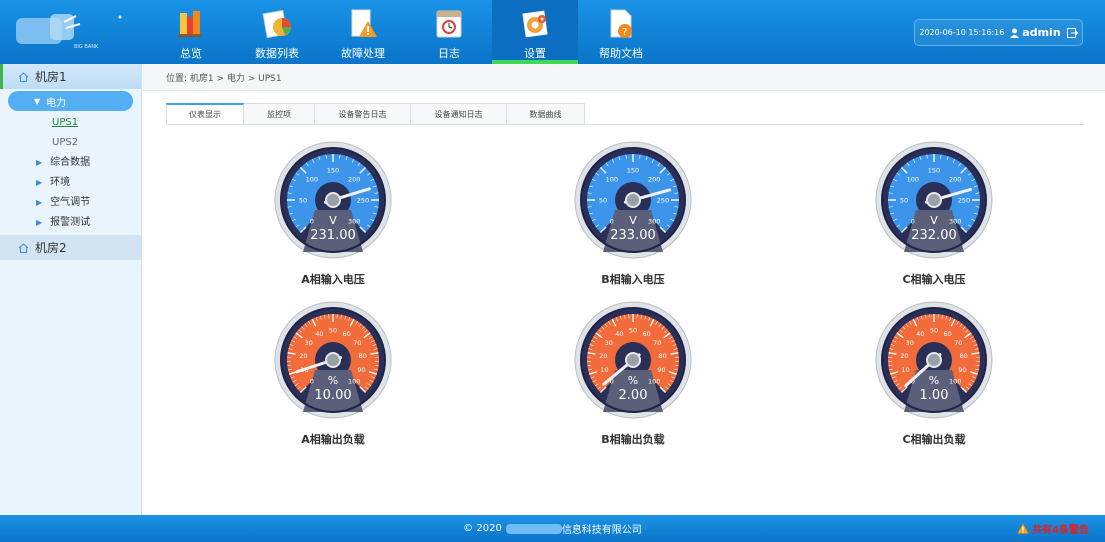 The height and width of the screenshot is (542, 1105). I want to click on sidebar-item-label: 环境, so click(60, 182).